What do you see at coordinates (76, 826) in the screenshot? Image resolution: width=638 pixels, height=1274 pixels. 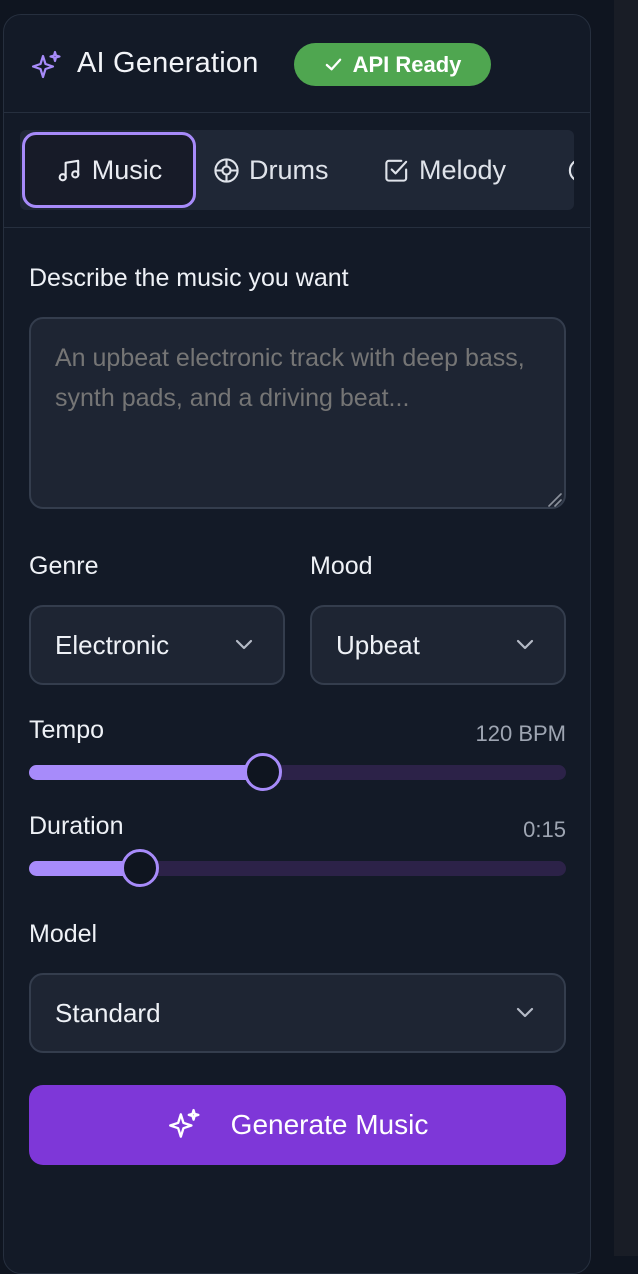 I see `duration-label: Duration` at bounding box center [76, 826].